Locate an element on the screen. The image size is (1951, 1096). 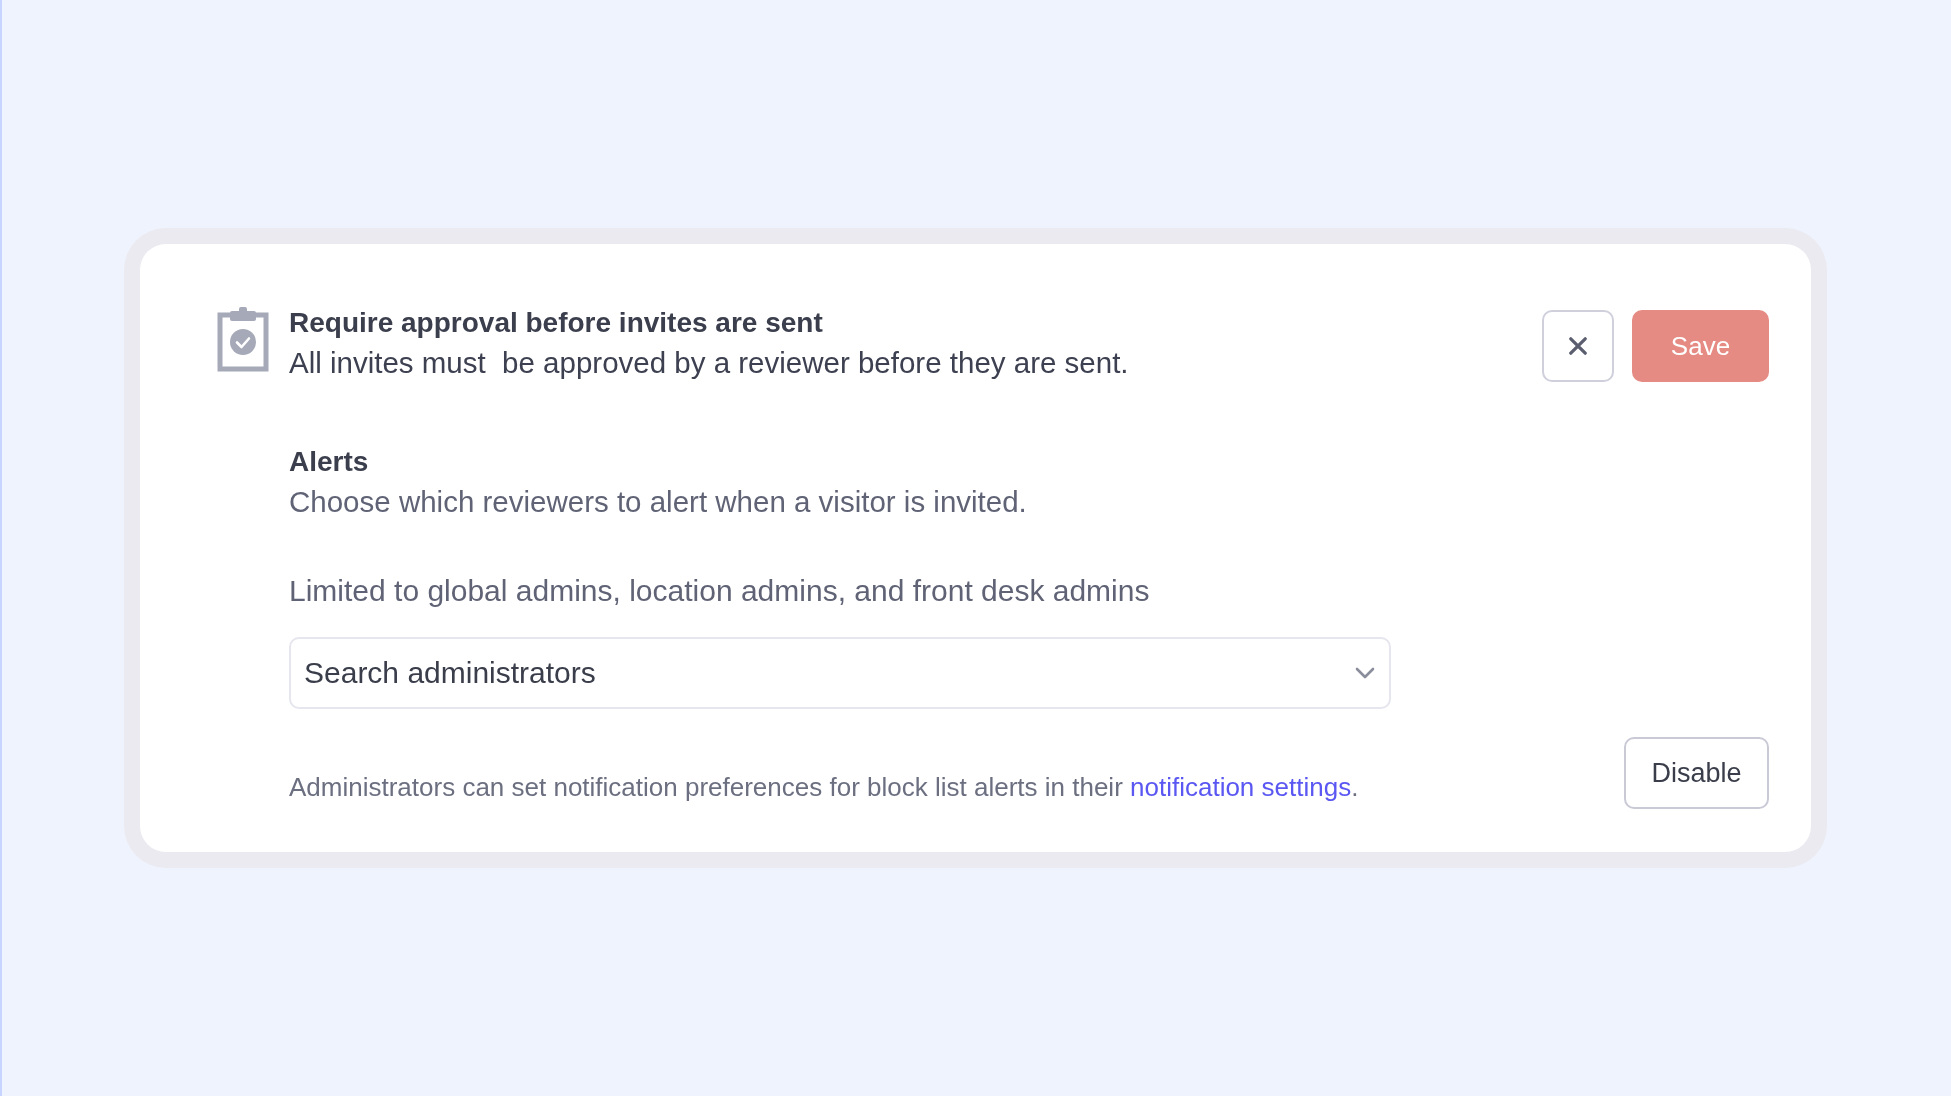
notification-note: Administrators can set notification preferences for block list alerts in their notification settings. is located at coordinates (824, 787).